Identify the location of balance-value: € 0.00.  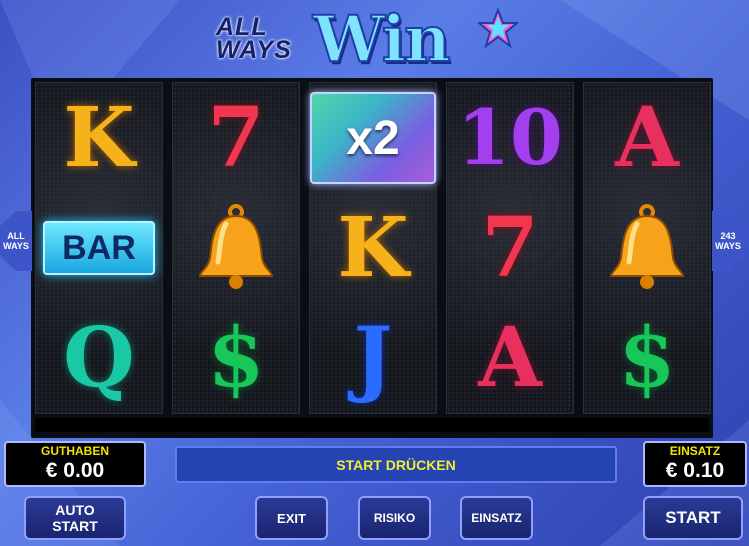
(75, 470).